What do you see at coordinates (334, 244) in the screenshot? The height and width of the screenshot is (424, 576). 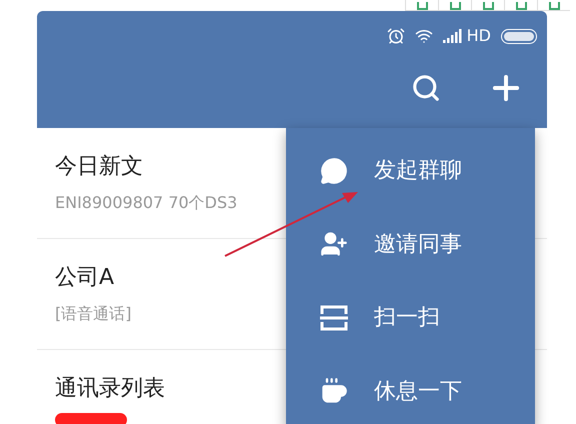 I see `add-person-icon` at bounding box center [334, 244].